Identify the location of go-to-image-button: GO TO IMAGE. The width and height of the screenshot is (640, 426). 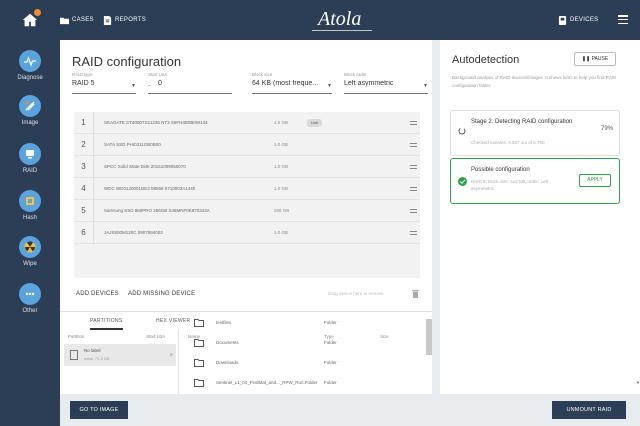
(99, 410).